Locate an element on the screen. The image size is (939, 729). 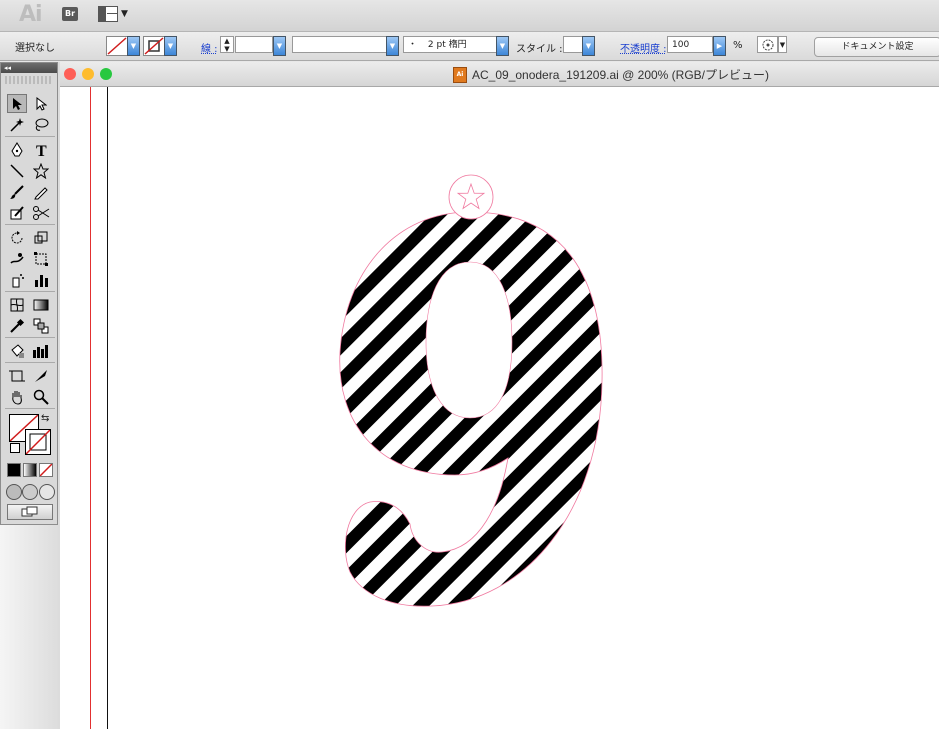
opacity-input: 100 is located at coordinates (690, 44).